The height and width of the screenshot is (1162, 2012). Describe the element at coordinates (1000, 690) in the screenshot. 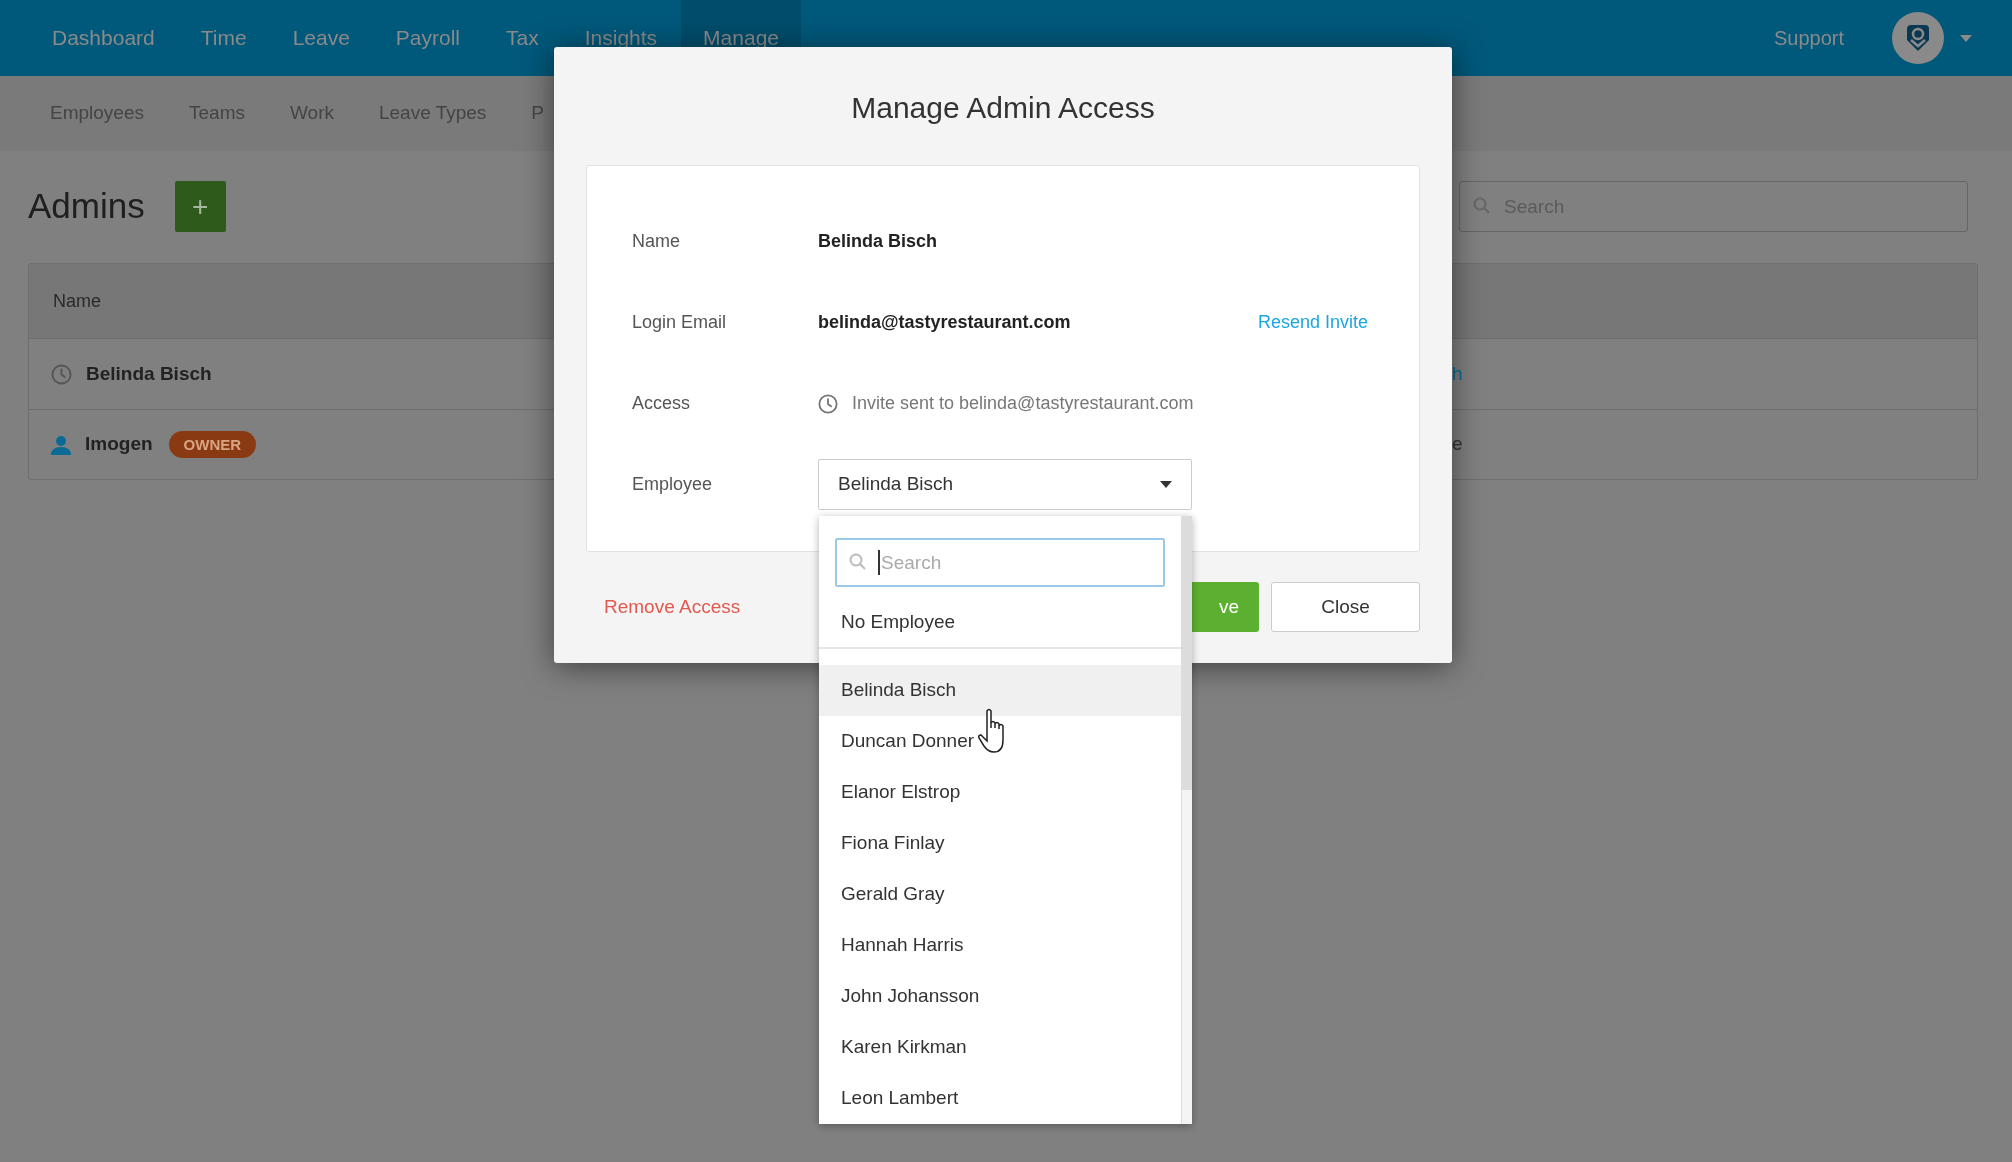

I see `dropdown-option: Belinda Bisch` at that location.